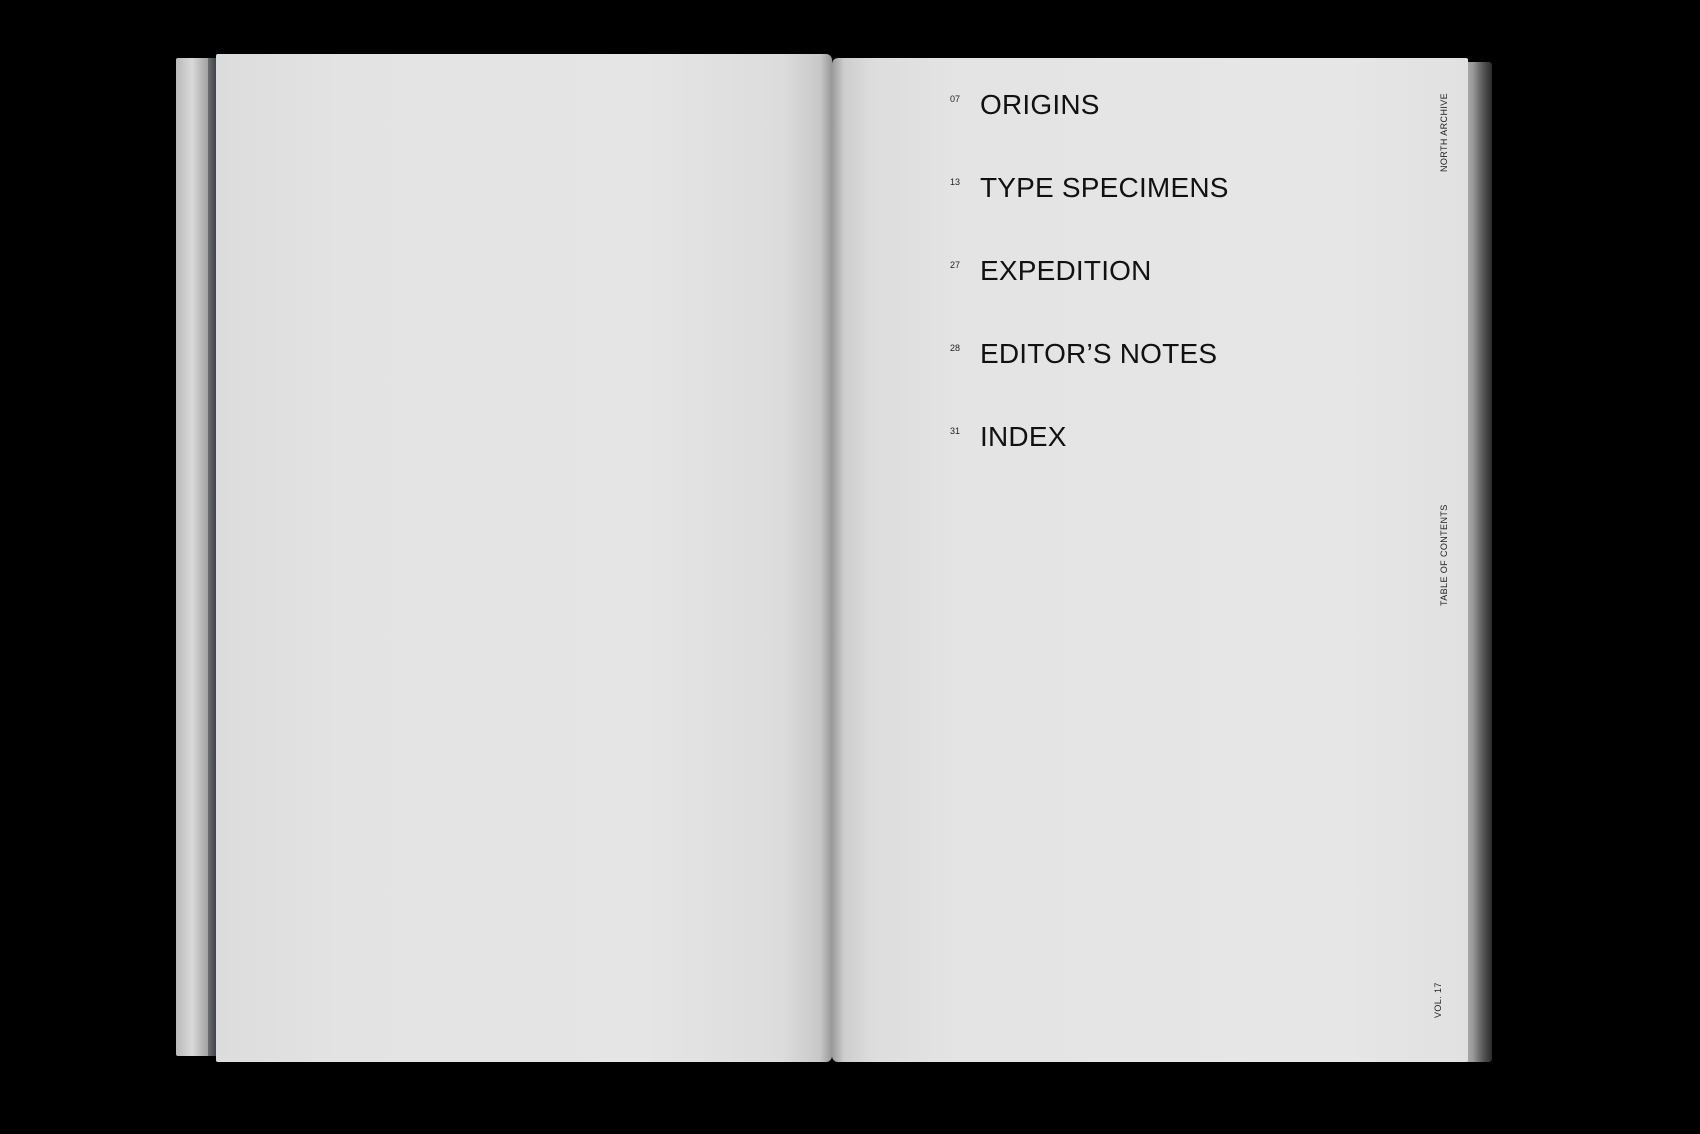 The height and width of the screenshot is (1134, 1700). What do you see at coordinates (1160, 129) in the screenshot?
I see `toc-entry: 07 ORIGINS` at bounding box center [1160, 129].